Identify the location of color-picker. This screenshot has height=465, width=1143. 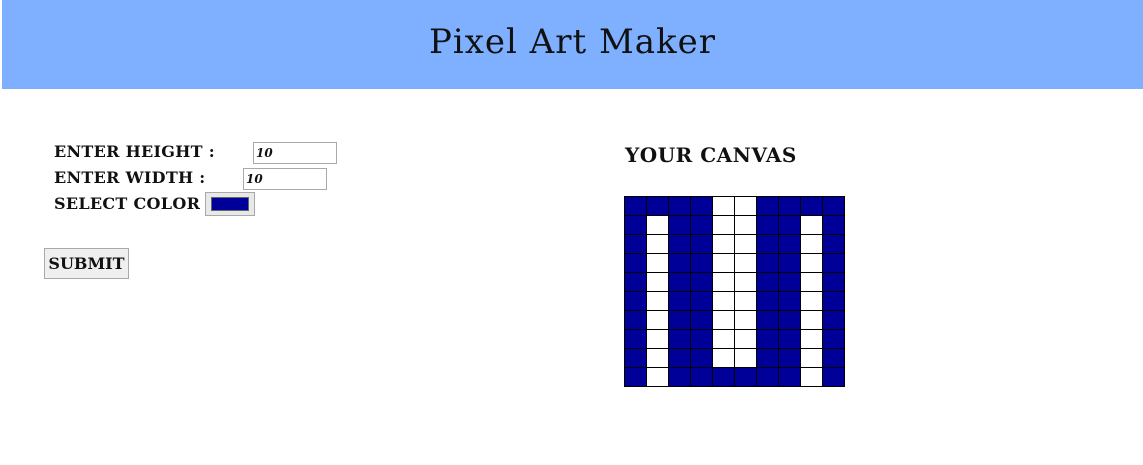
(230, 204).